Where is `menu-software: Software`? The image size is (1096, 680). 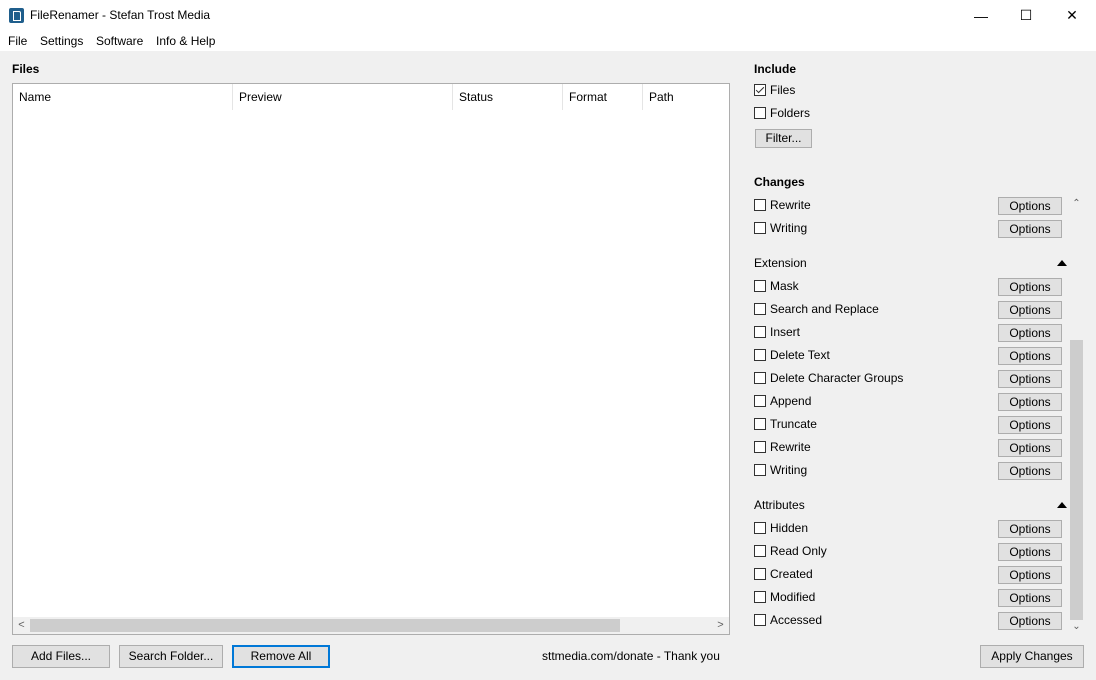 menu-software: Software is located at coordinates (119, 41).